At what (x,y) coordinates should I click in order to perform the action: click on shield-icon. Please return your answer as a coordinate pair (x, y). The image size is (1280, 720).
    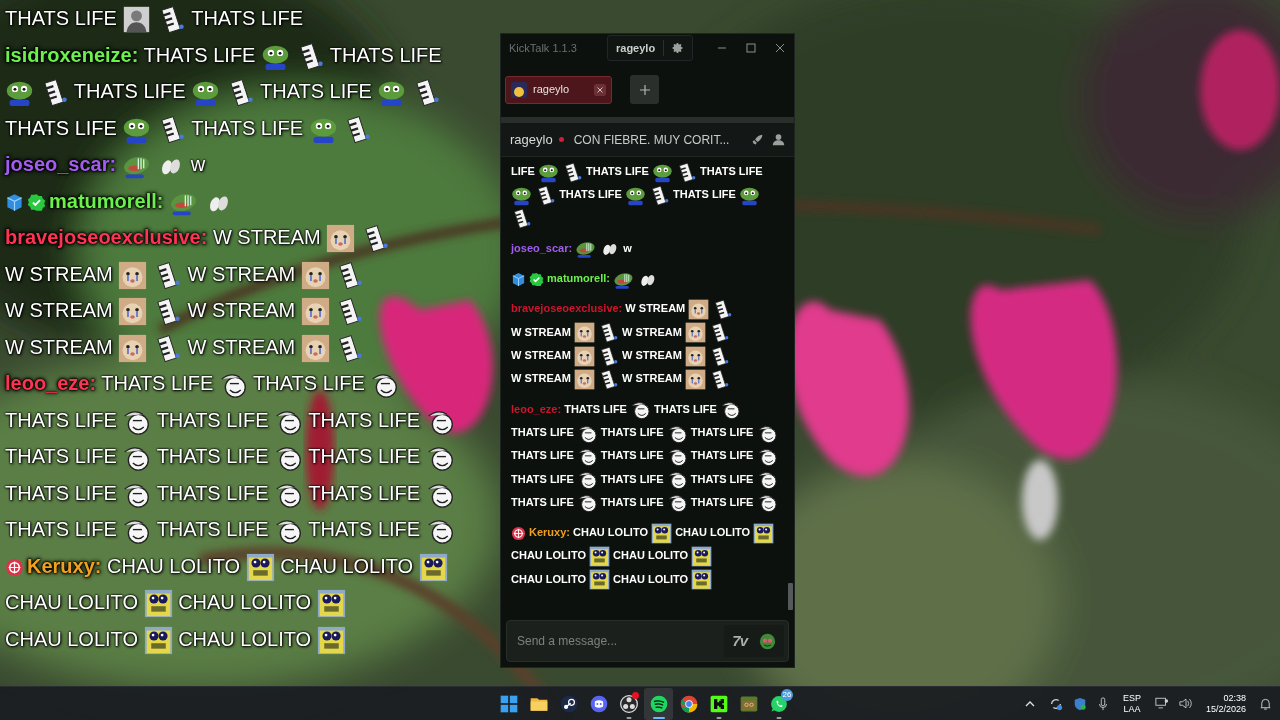
    Looking at the image, I should click on (1079, 703).